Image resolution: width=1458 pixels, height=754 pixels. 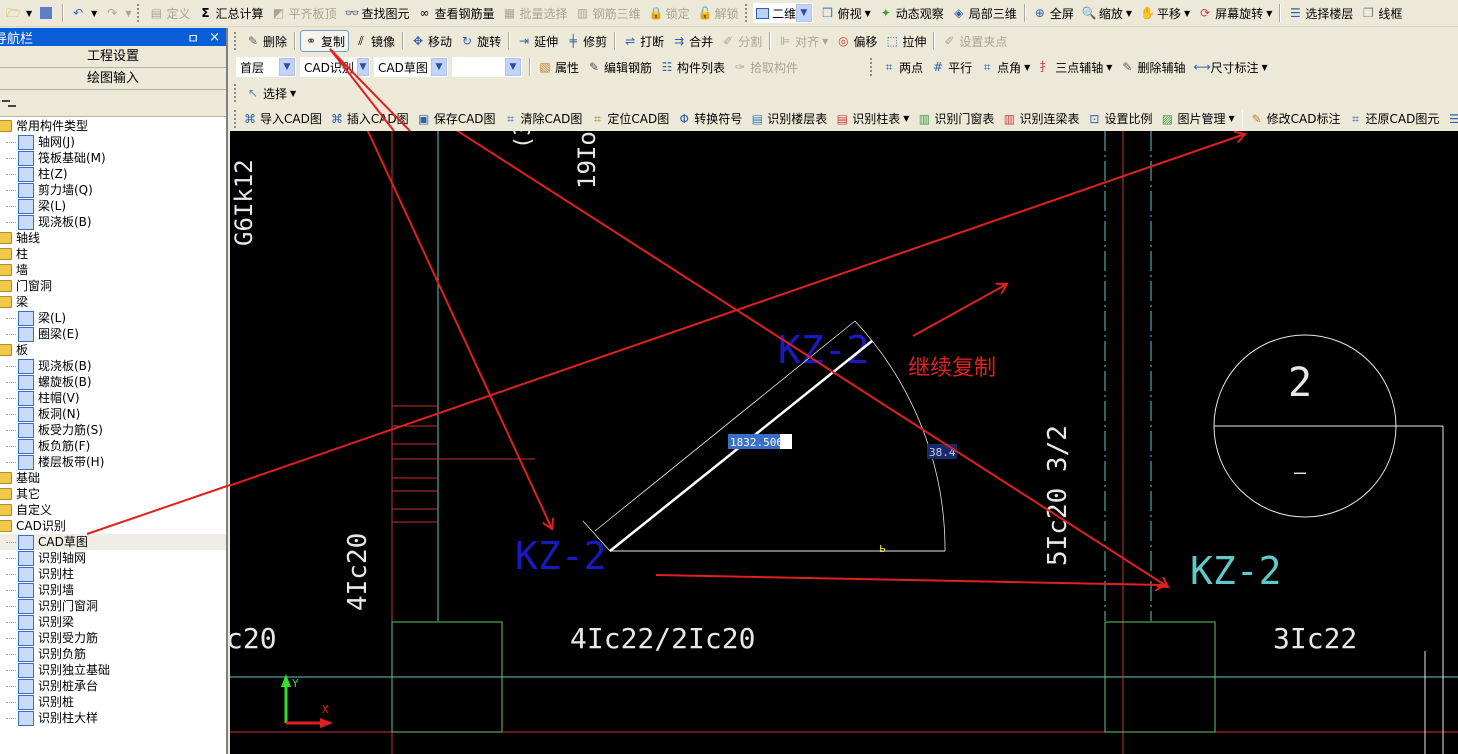 I want to click on set-grip-button: ✐ 设置夹点, so click(x=974, y=41).